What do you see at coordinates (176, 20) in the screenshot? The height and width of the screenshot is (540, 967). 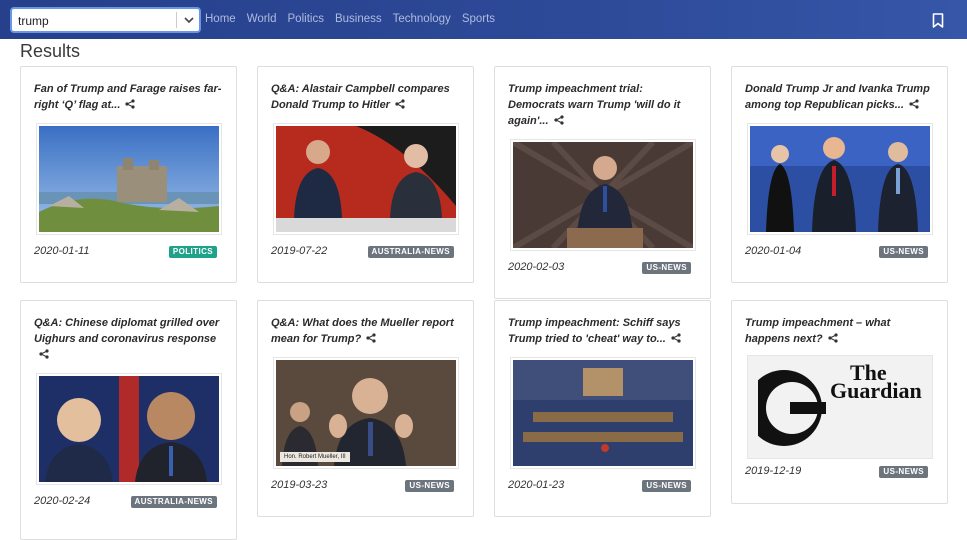 I see `search-divider` at bounding box center [176, 20].